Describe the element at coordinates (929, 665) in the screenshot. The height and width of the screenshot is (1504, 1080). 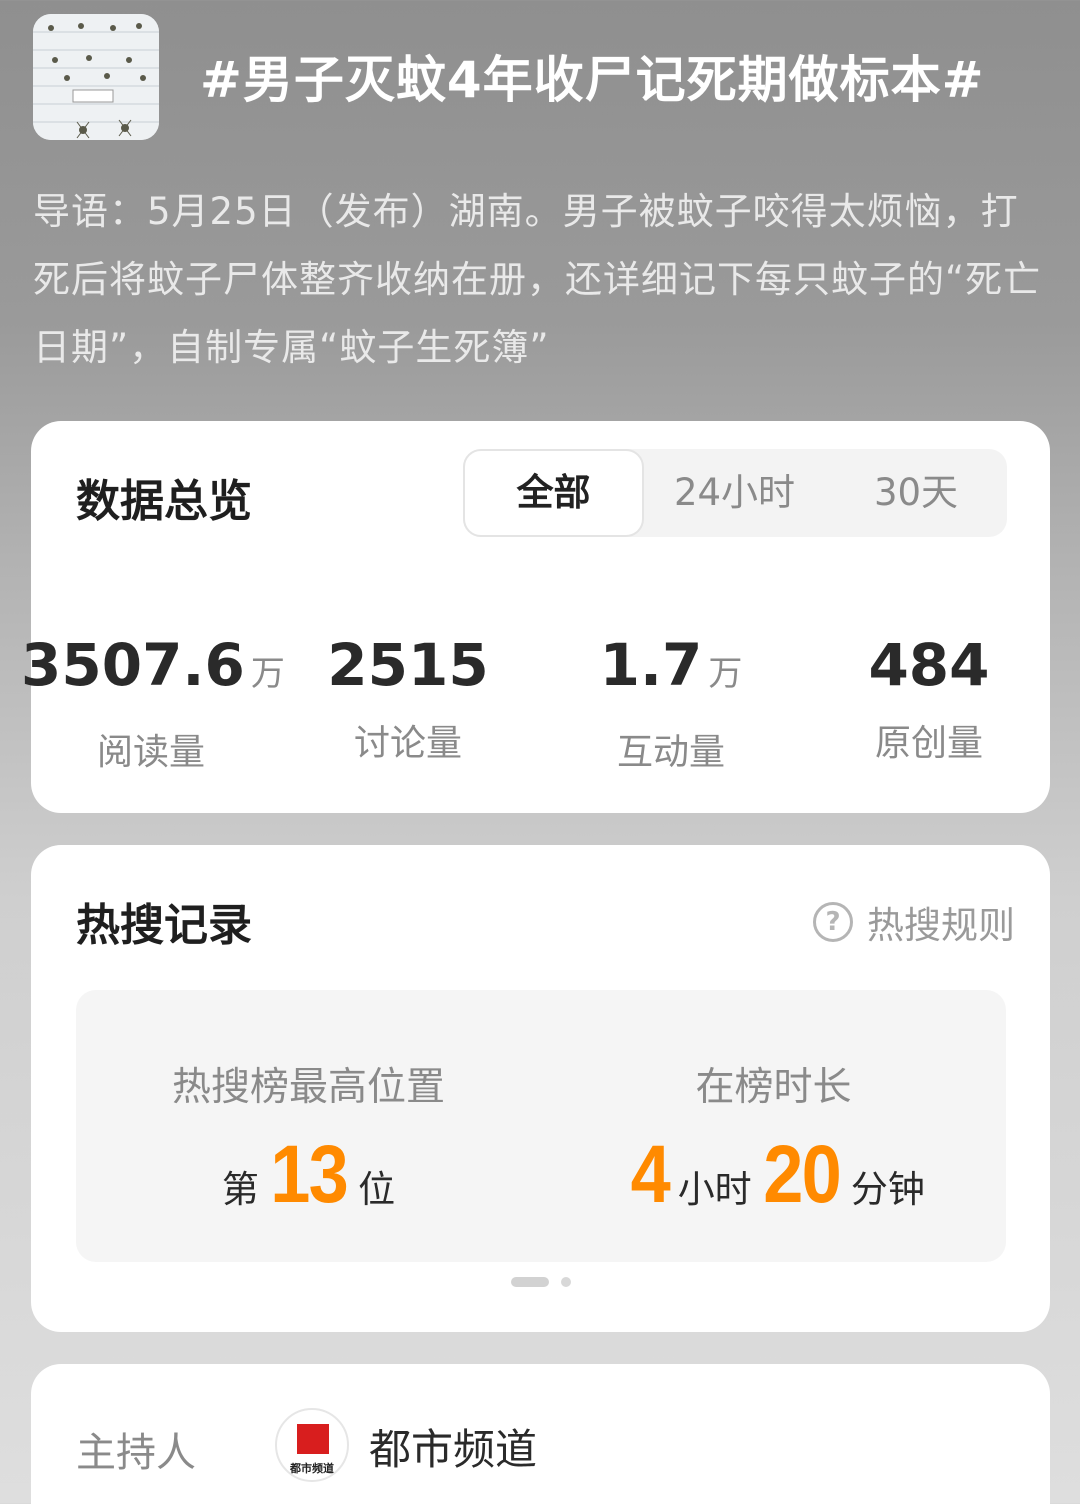
I see `stat-value: 484` at that location.